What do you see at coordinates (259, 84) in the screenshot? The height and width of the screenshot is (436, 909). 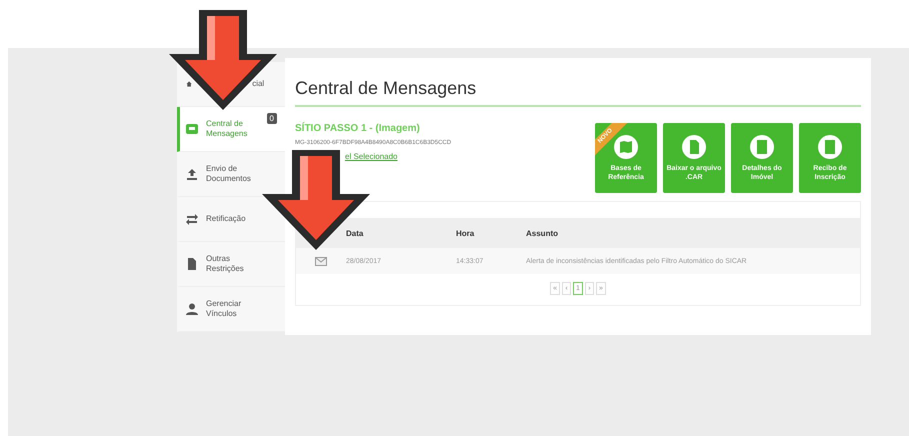 I see `sidebar-label: cial` at bounding box center [259, 84].